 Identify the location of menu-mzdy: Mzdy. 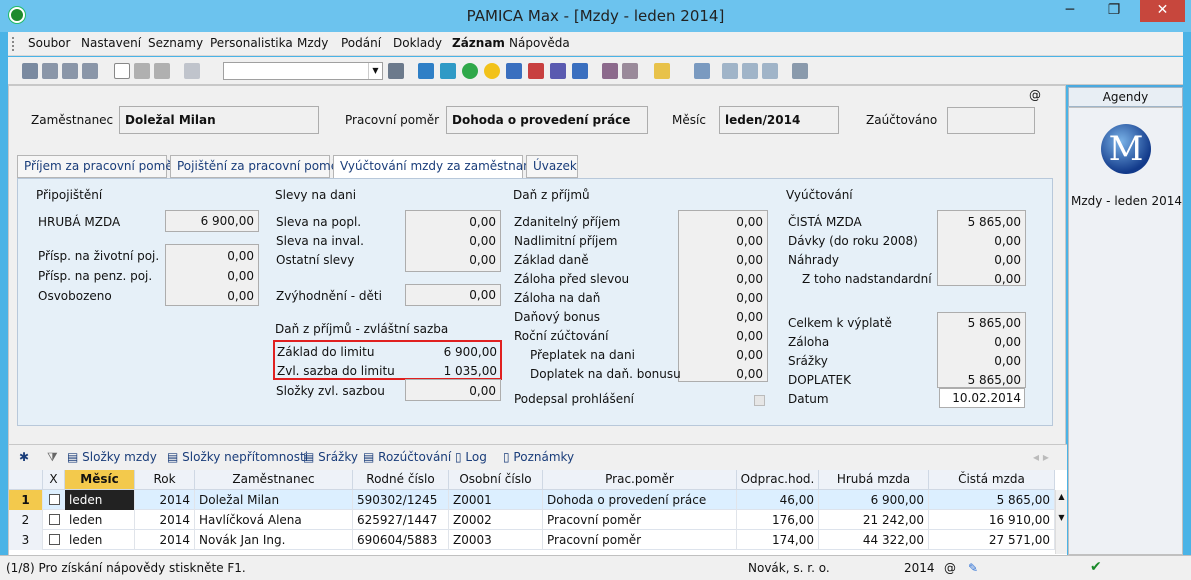
(312, 43).